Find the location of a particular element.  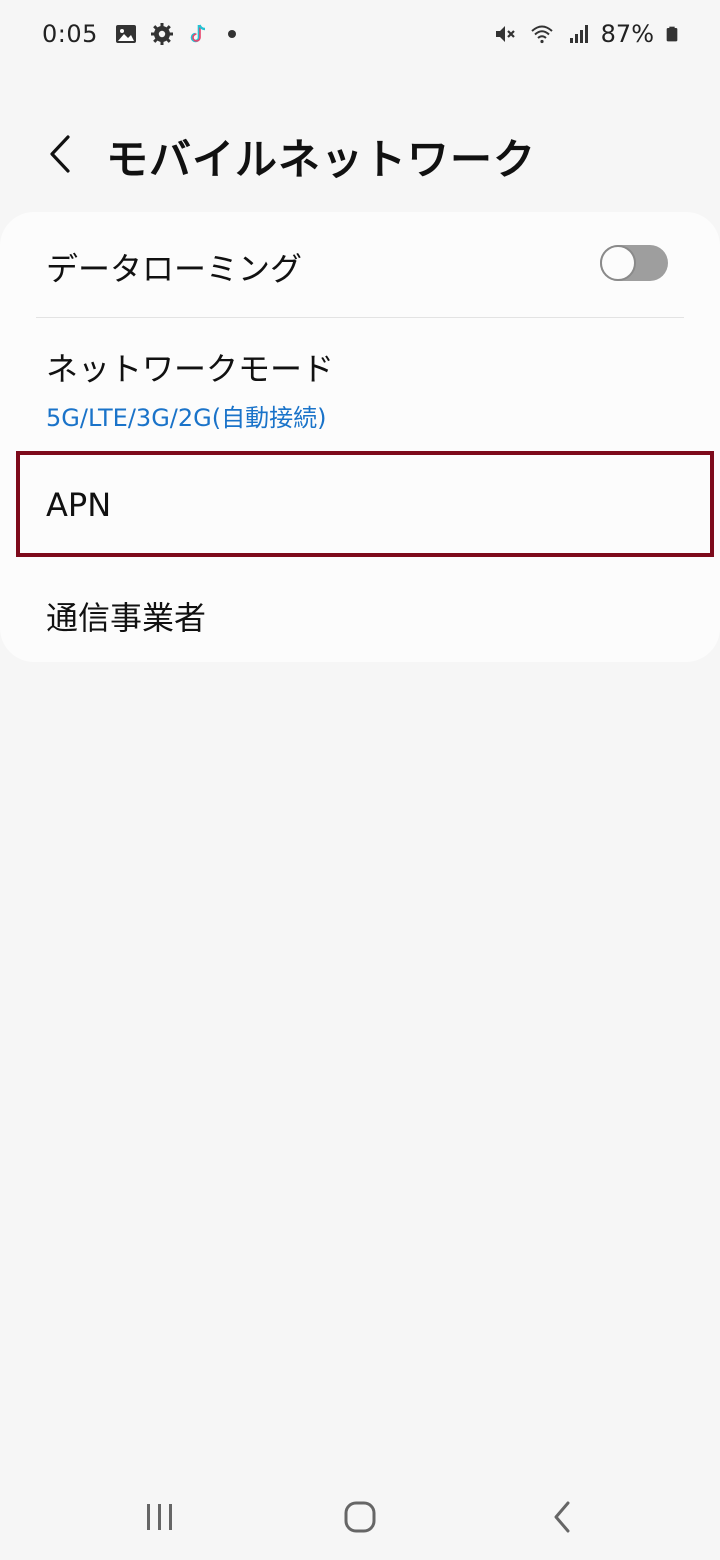

mute-icon is located at coordinates (505, 34).